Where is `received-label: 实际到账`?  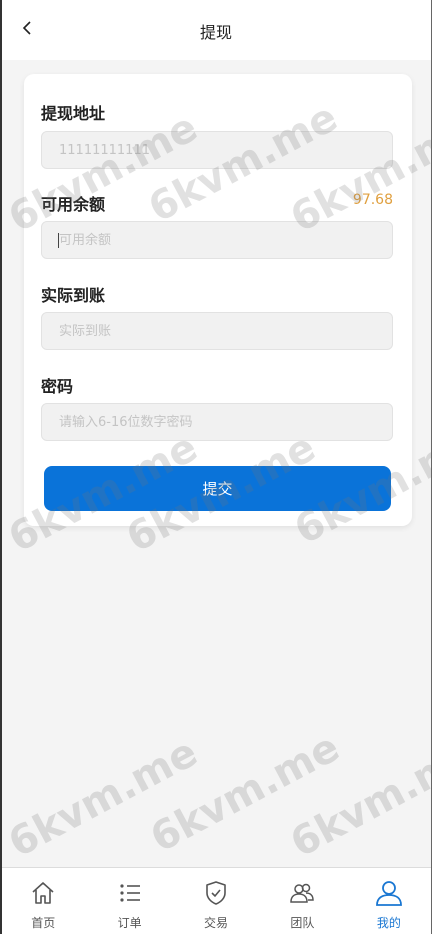 received-label: 实际到账 is located at coordinates (73, 295).